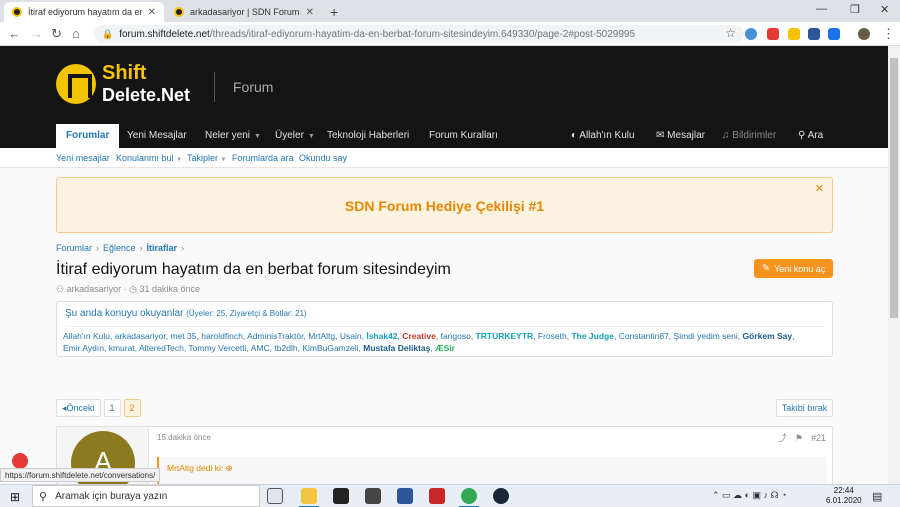 This screenshot has height=507, width=900. I want to click on unwatch-button: Takibi bırak, so click(804, 408).